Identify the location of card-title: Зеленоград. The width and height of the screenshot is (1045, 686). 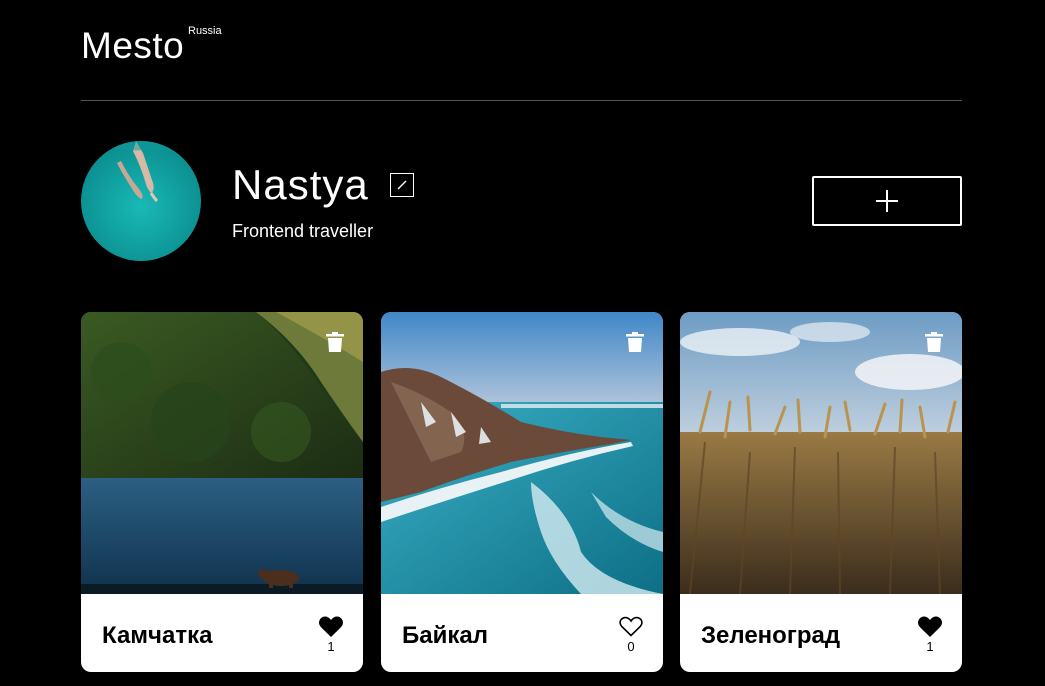
(771, 635).